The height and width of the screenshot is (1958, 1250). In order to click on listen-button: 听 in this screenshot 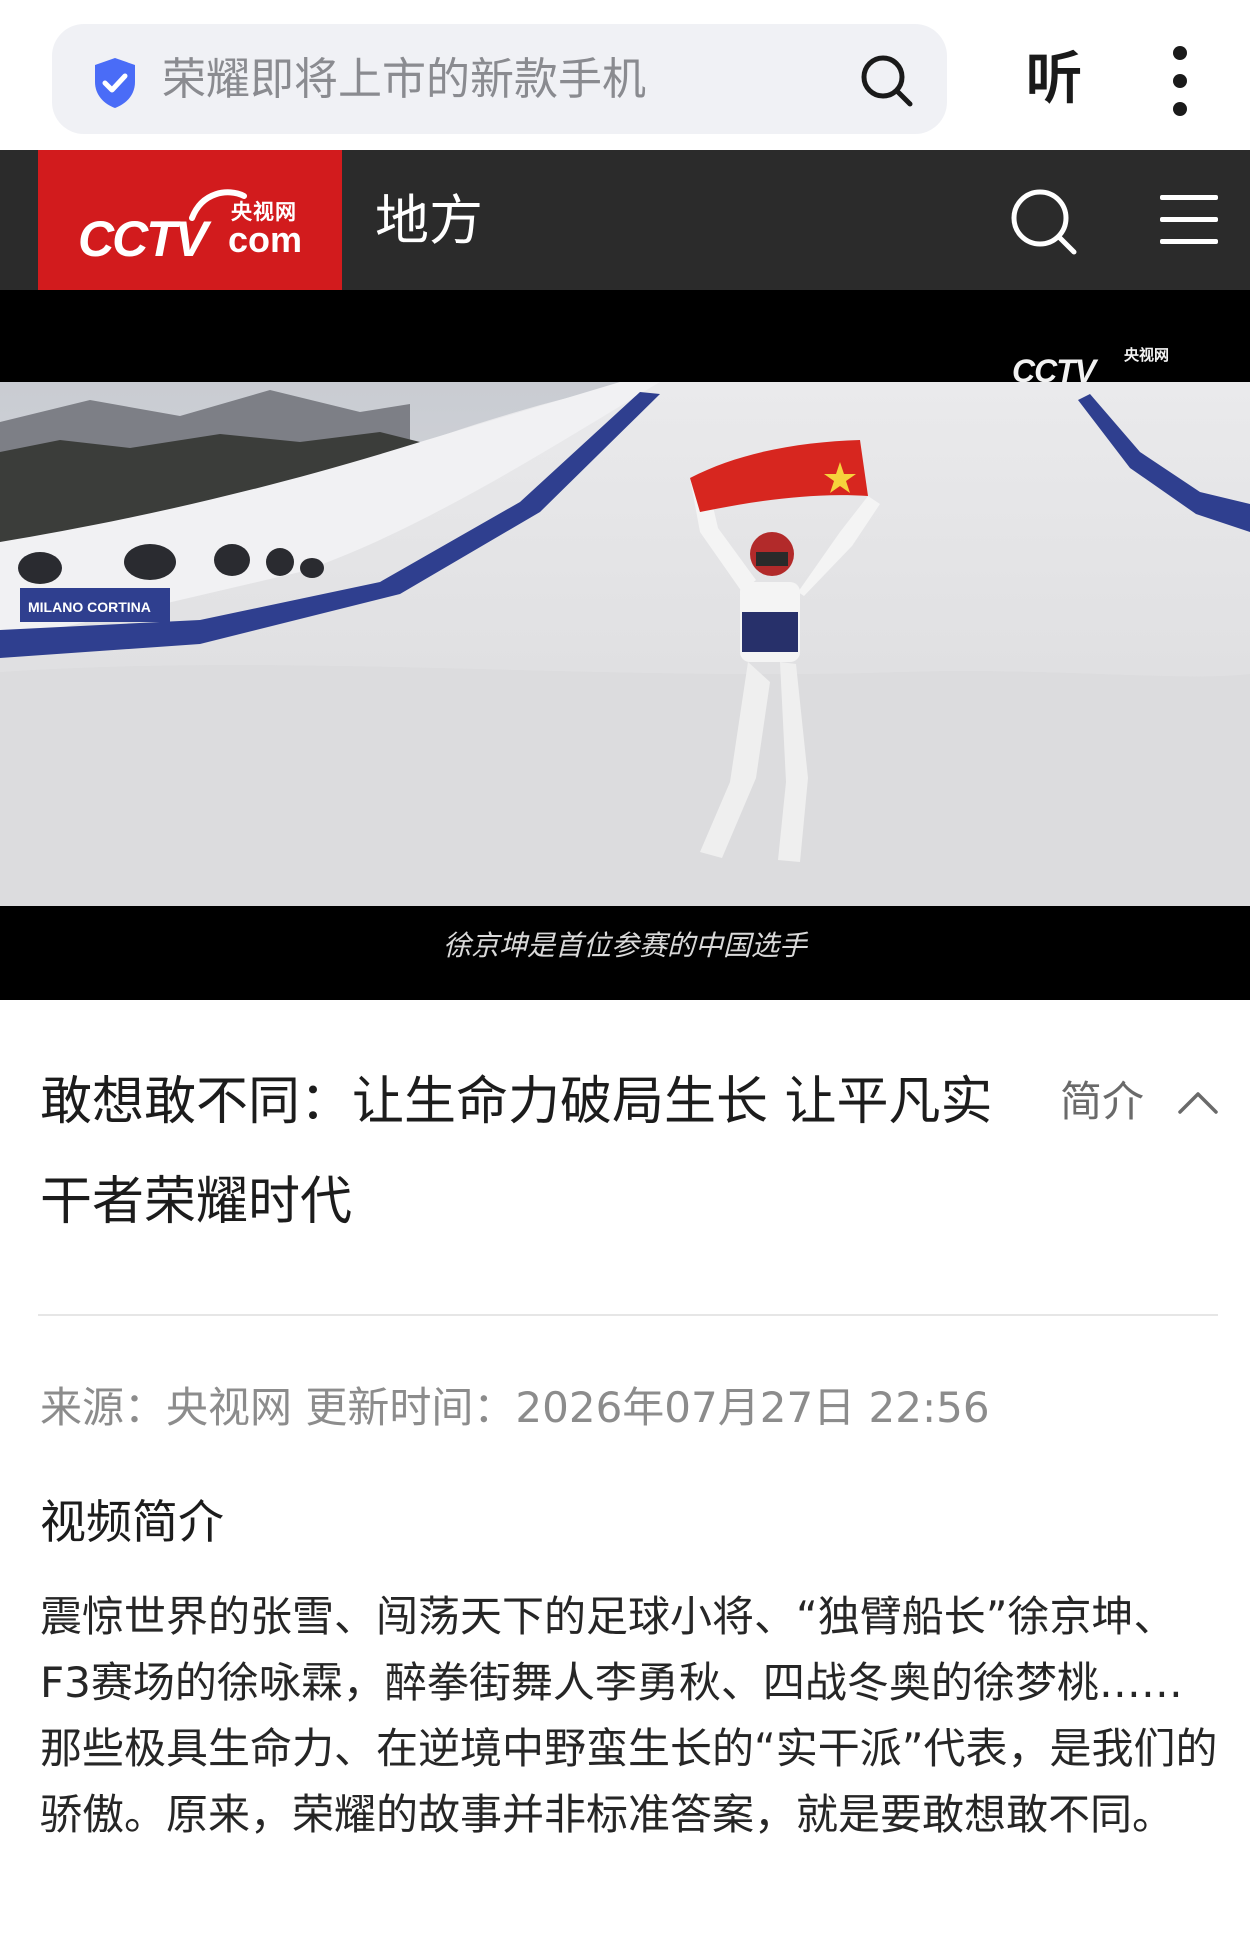, I will do `click(1054, 80)`.